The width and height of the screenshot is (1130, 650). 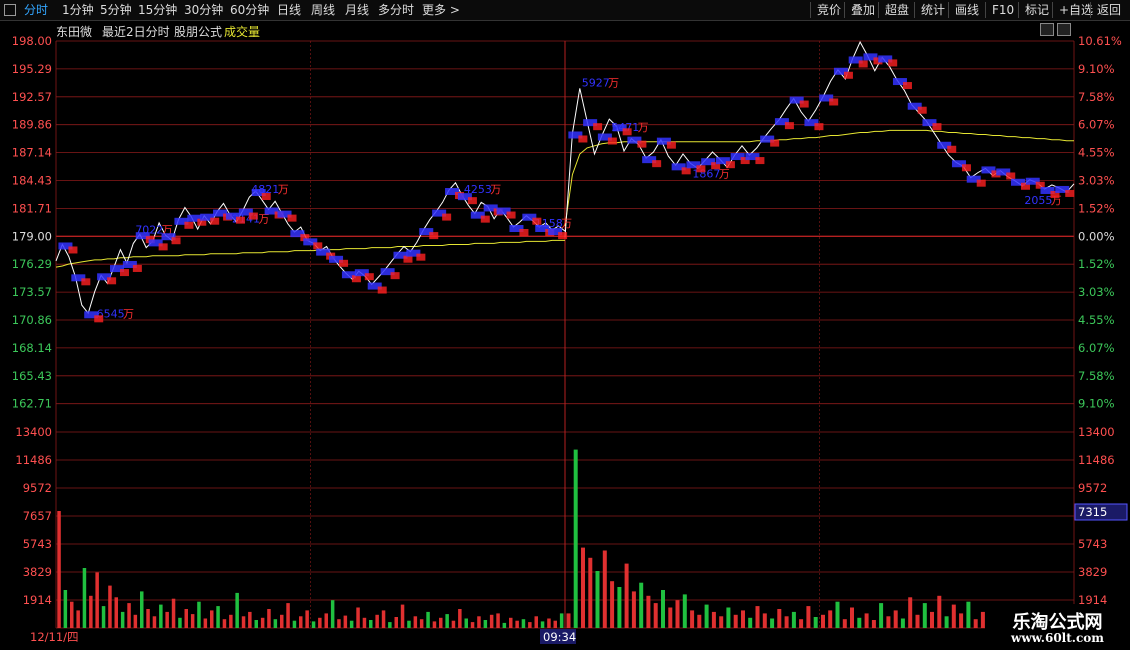 What do you see at coordinates (32, 320) in the screenshot?
I see `price-tick-label: 170.86` at bounding box center [32, 320].